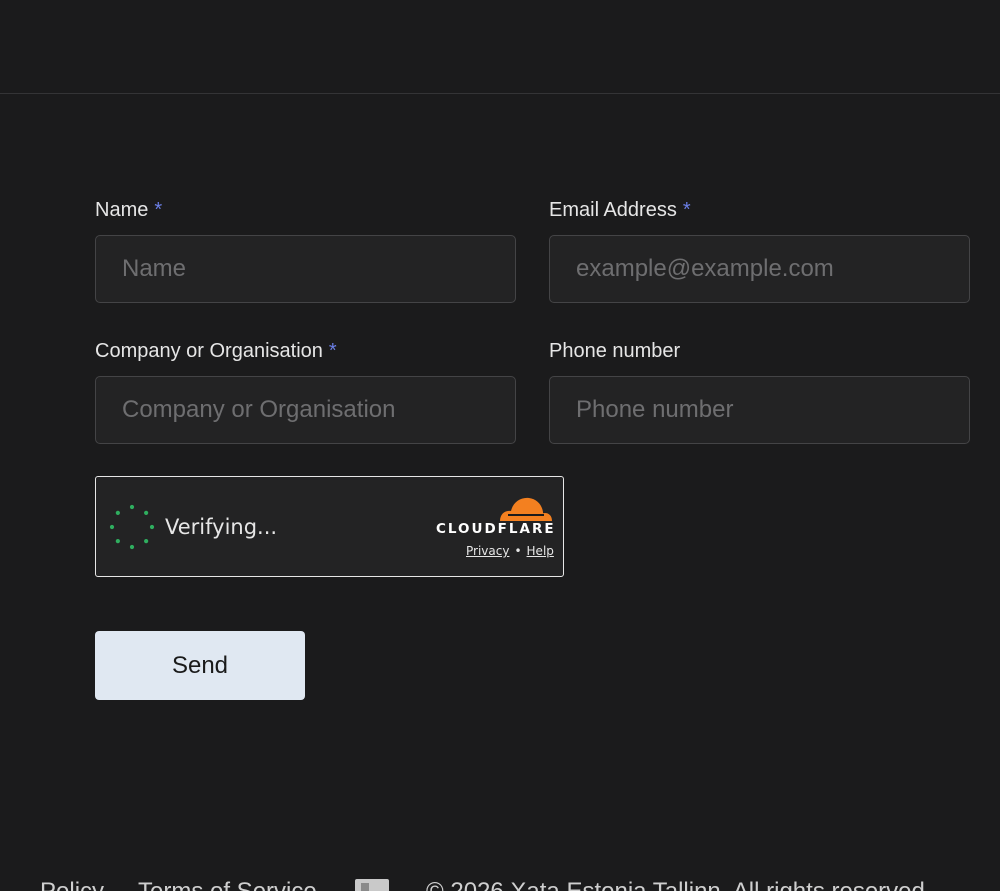  Describe the element at coordinates (200, 665) in the screenshot. I see `send-button: Send` at that location.